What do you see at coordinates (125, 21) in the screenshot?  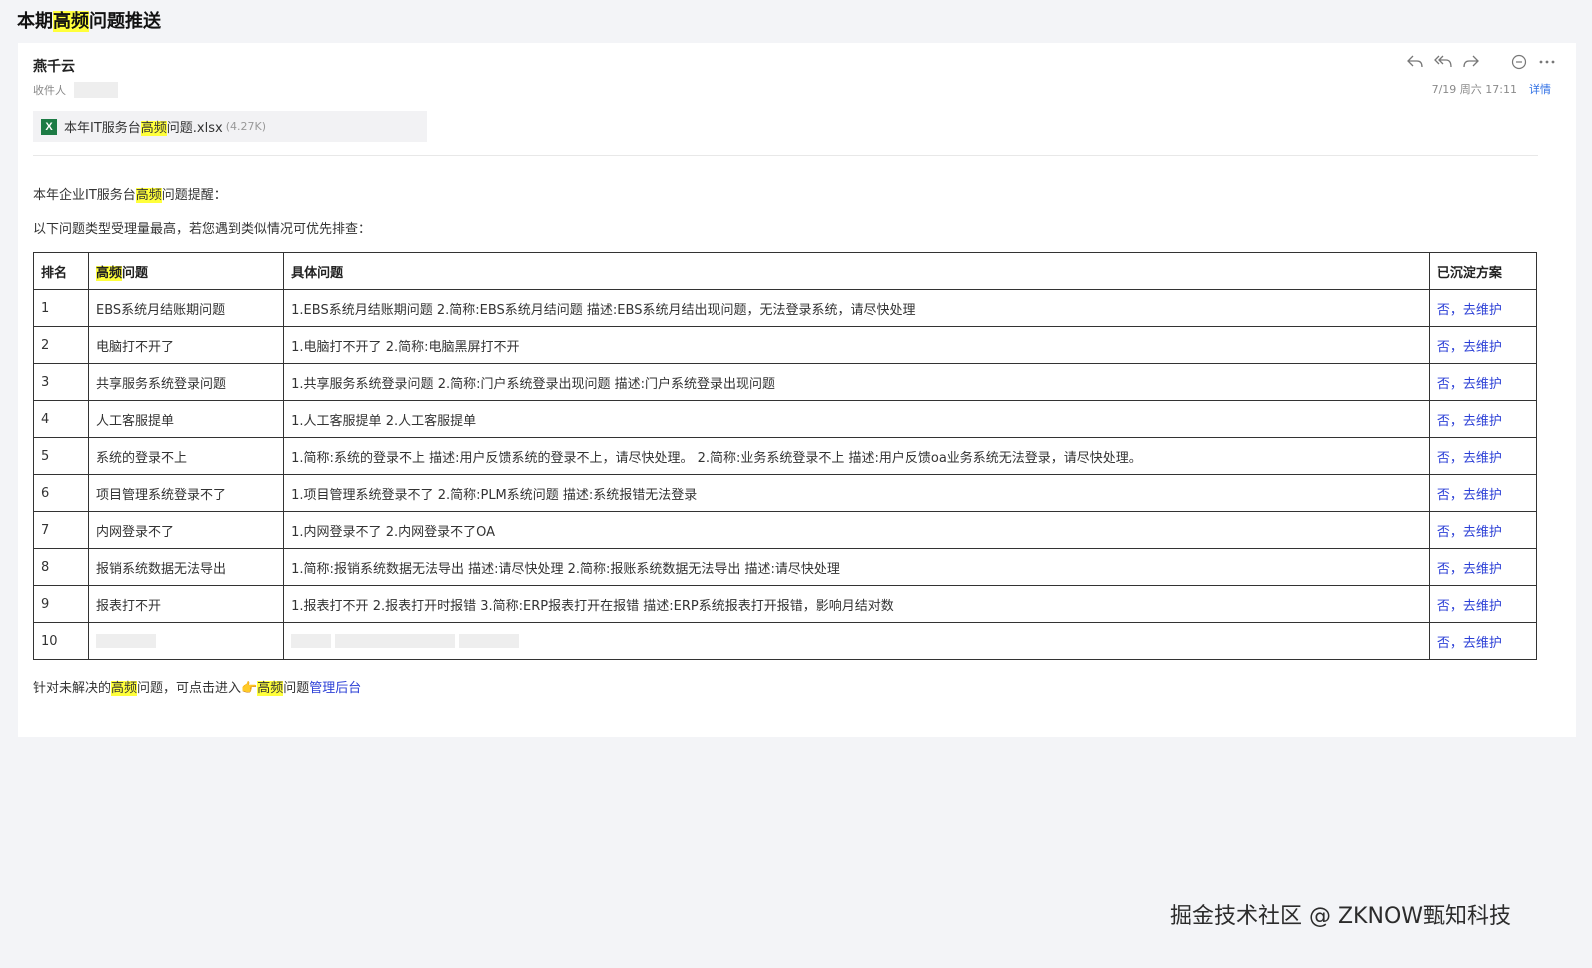 I see `title-suffix: 问题推送` at bounding box center [125, 21].